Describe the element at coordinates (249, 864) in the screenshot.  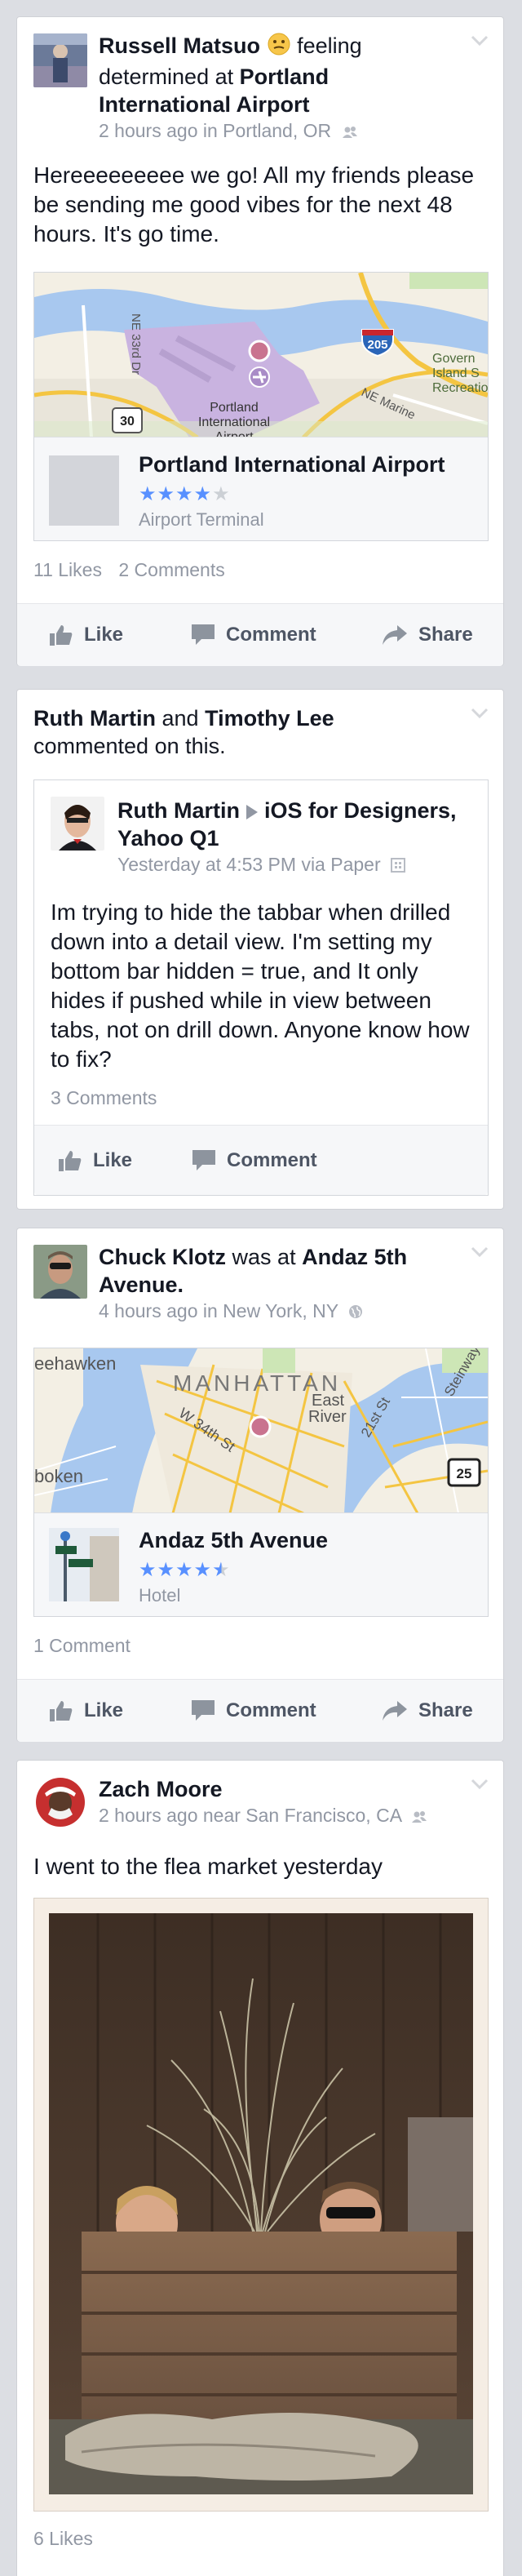
I see `shared-post-time: Yesterday at 4:53 PM via Paper` at that location.